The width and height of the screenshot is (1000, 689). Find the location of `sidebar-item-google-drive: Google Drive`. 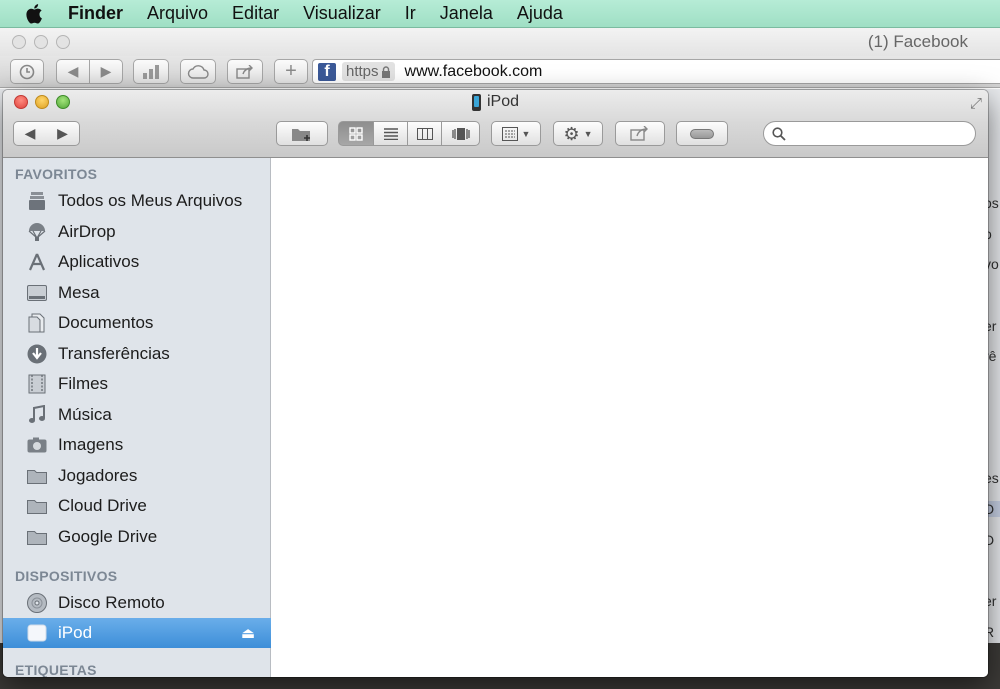

sidebar-item-google-drive: Google Drive is located at coordinates (137, 537).